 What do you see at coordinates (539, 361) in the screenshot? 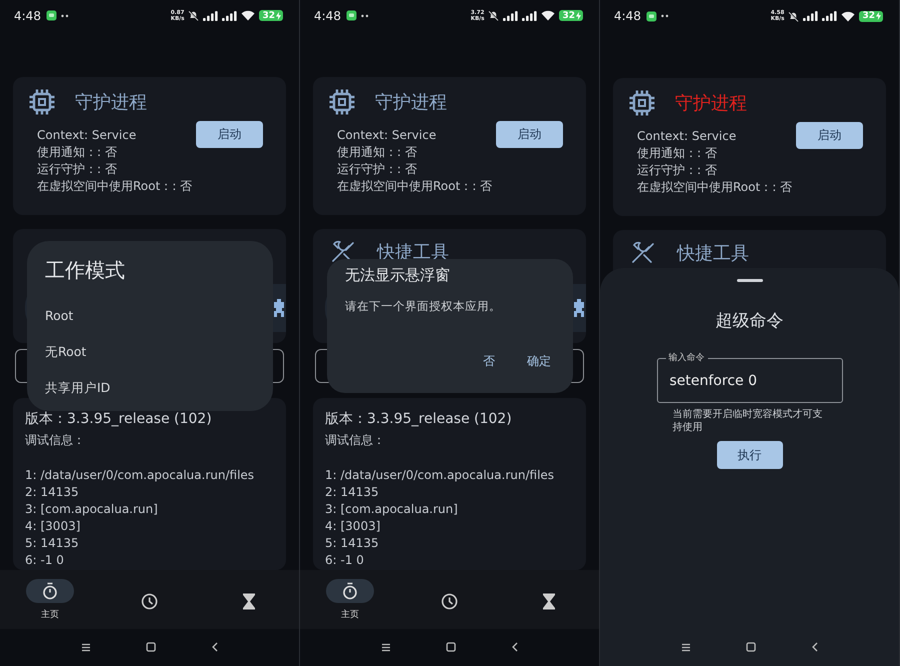
I see `dialog-button: 确定` at bounding box center [539, 361].